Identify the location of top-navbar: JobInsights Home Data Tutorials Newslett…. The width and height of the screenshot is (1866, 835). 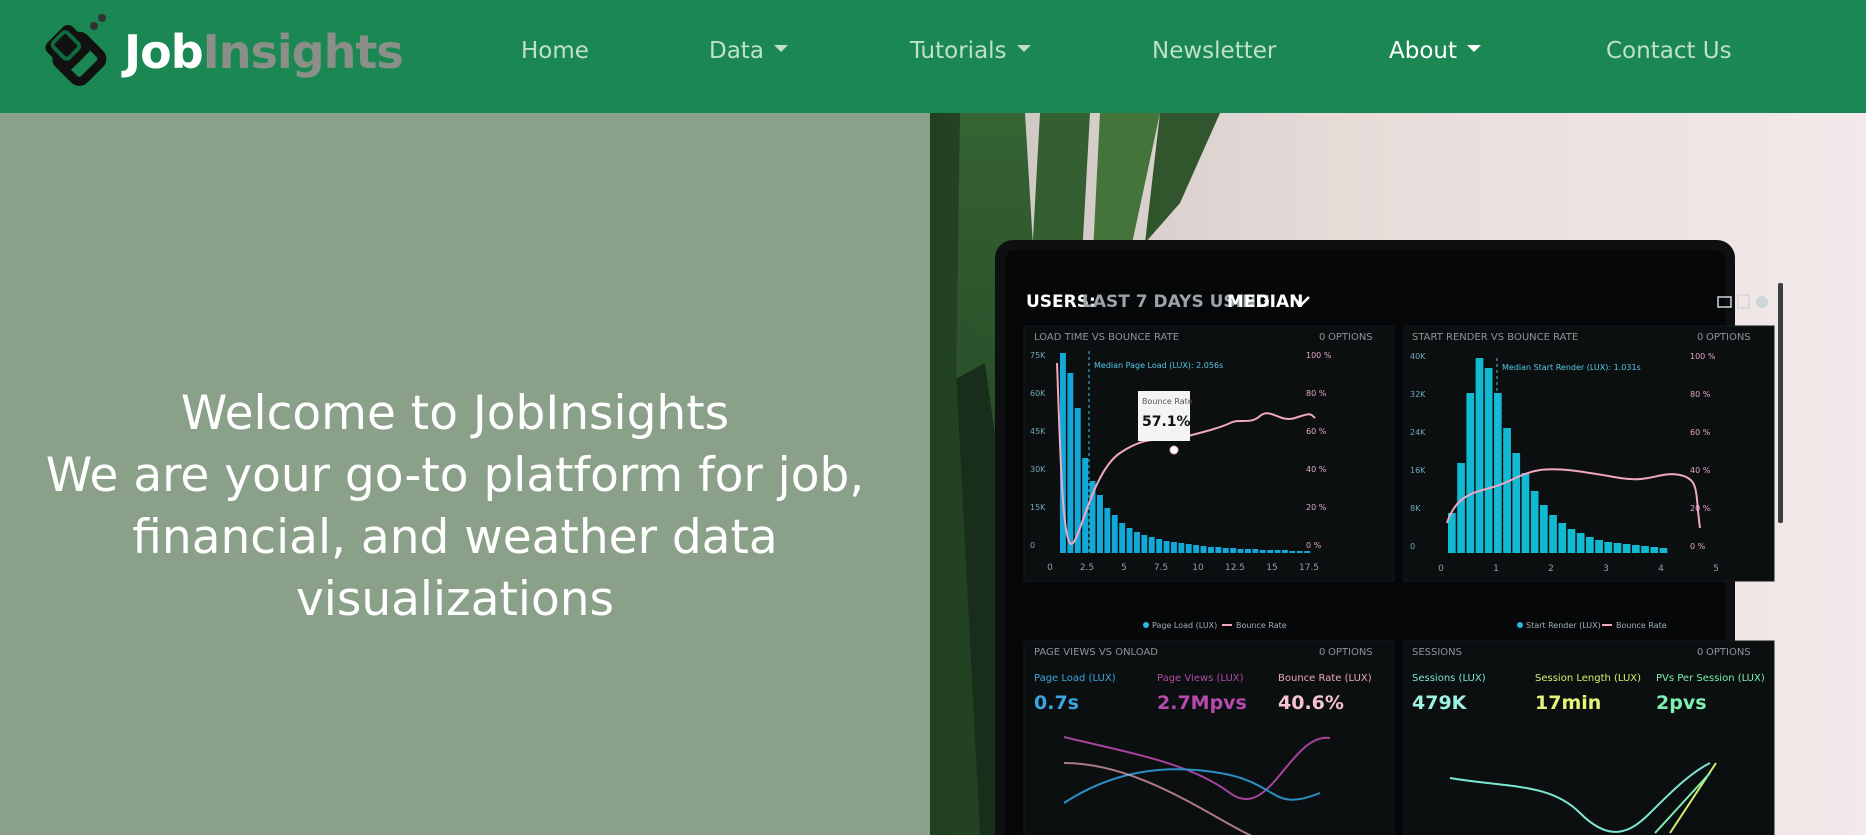
(933, 56).